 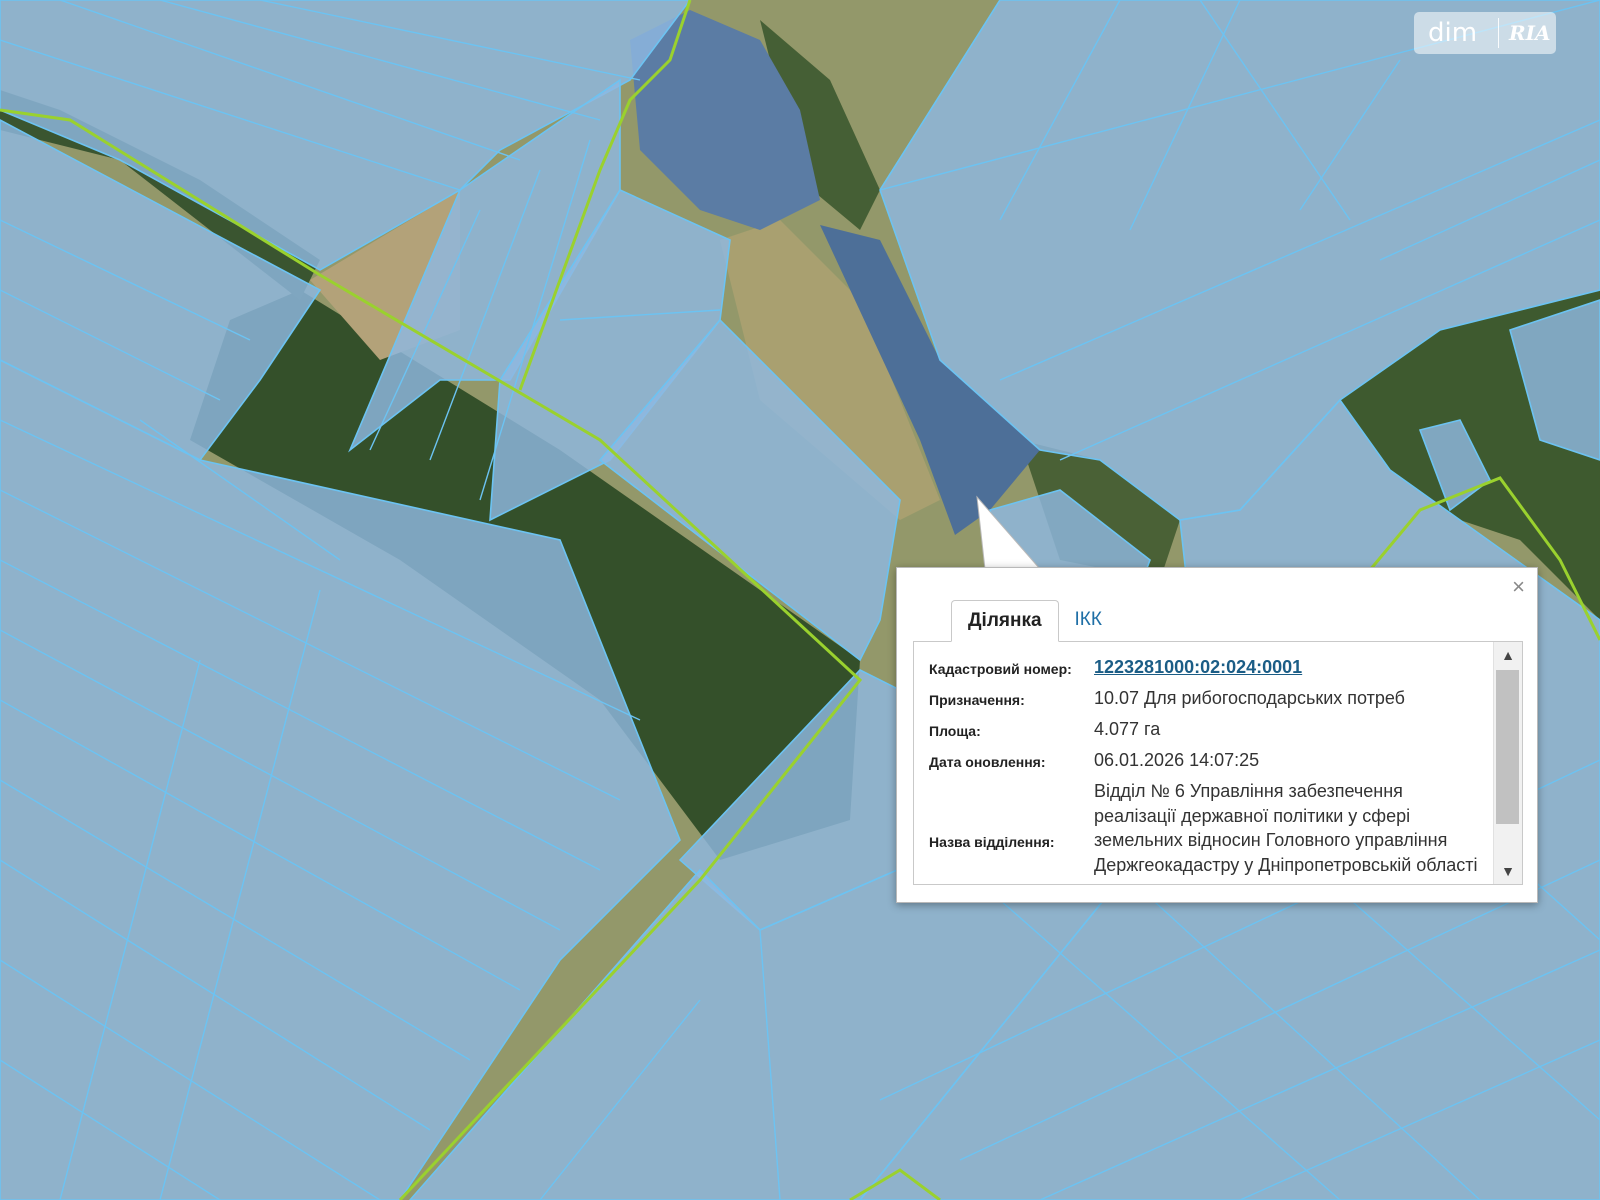 I want to click on scroll-down-icon: ▼, so click(x=1508, y=871).